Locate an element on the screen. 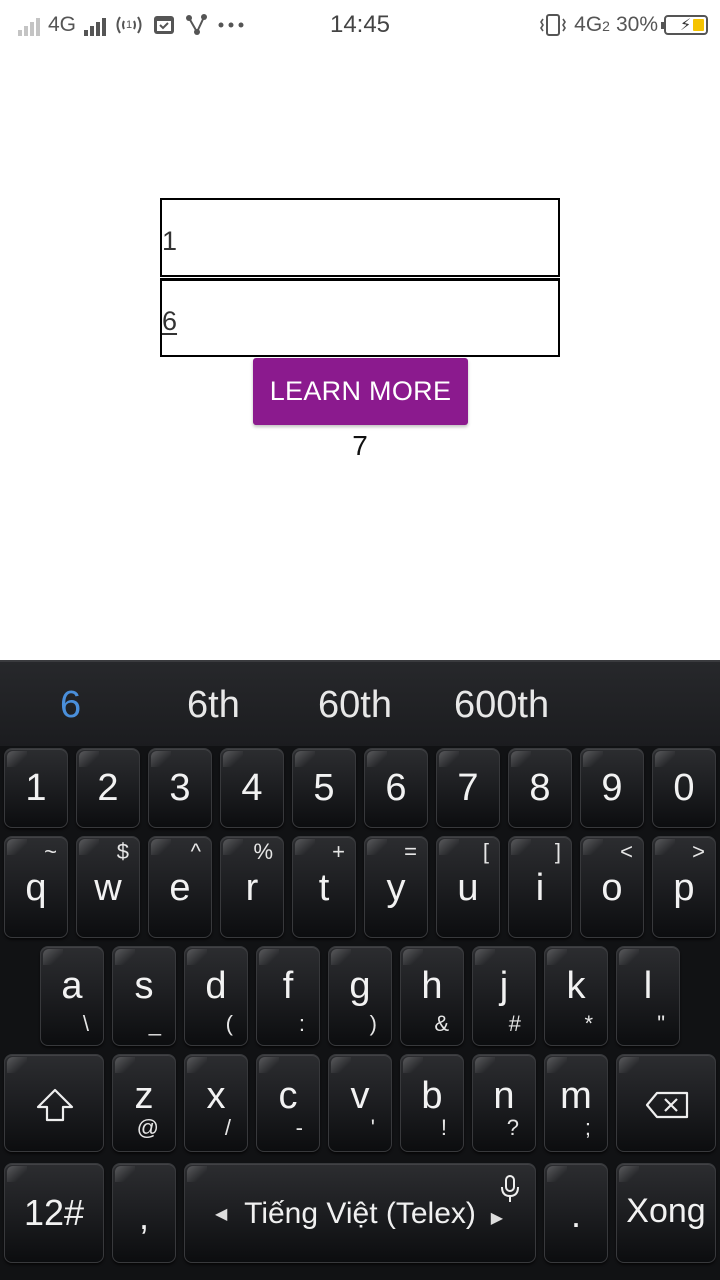 Image resolution: width=720 pixels, height=1280 pixels. first-number-field: 1 is located at coordinates (360, 237).